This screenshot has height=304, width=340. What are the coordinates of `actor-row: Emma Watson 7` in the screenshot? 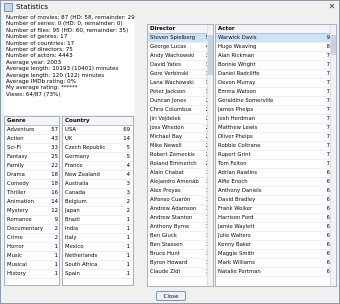 It's located at (276, 92).